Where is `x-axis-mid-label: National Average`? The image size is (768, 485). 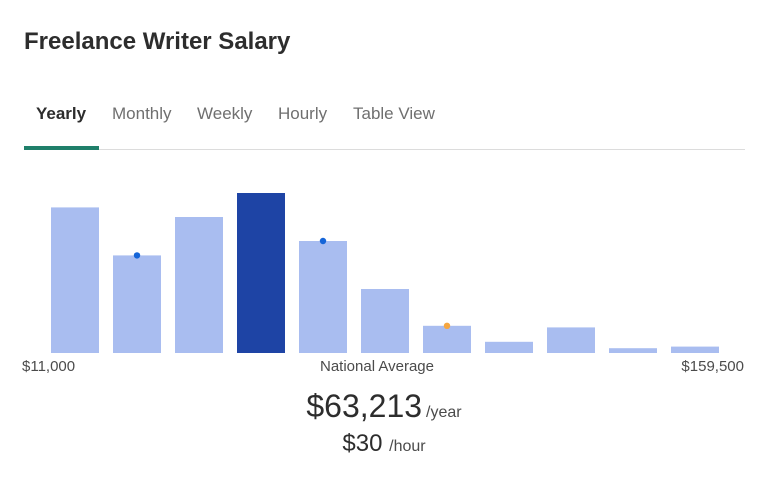
x-axis-mid-label: National Average is located at coordinates (377, 366).